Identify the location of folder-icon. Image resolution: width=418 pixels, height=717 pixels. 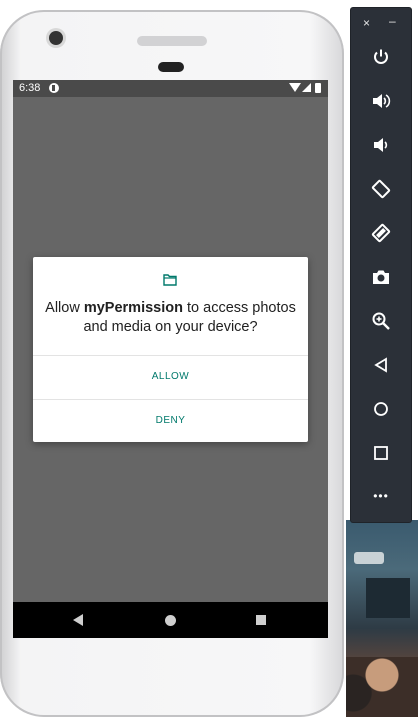
(170, 280).